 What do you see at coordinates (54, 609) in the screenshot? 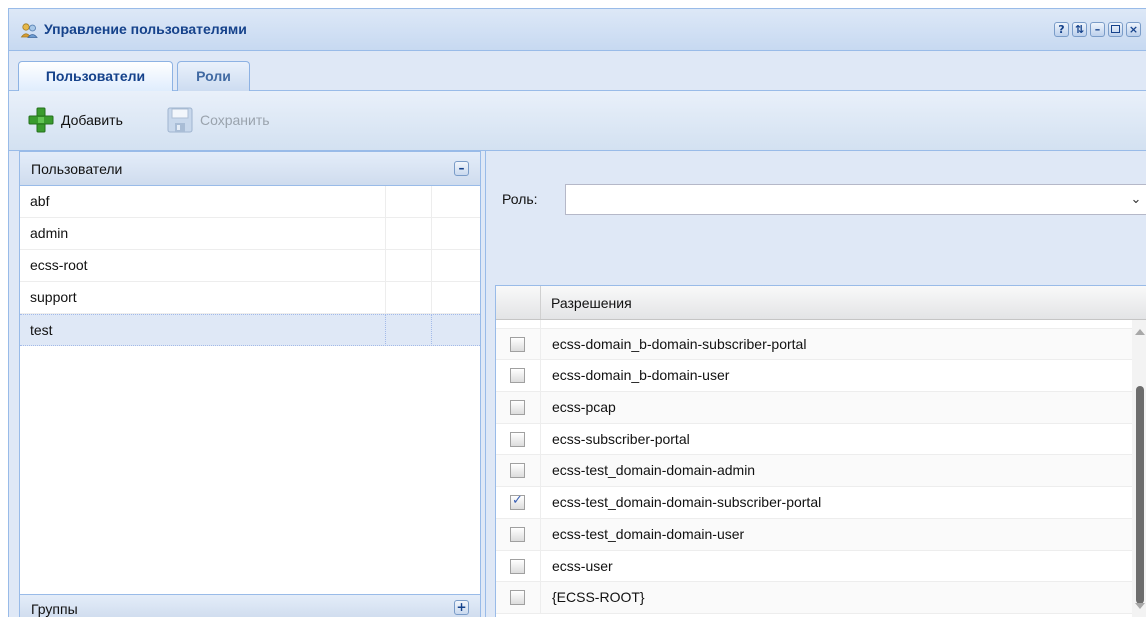
I see `groups-panel-title: Группы` at bounding box center [54, 609].